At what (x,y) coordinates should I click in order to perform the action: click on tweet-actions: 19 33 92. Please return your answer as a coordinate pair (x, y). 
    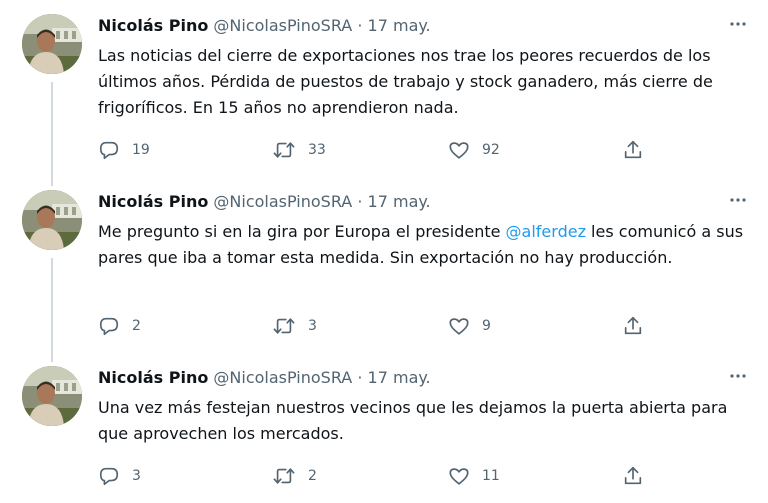
    Looking at the image, I should click on (378, 150).